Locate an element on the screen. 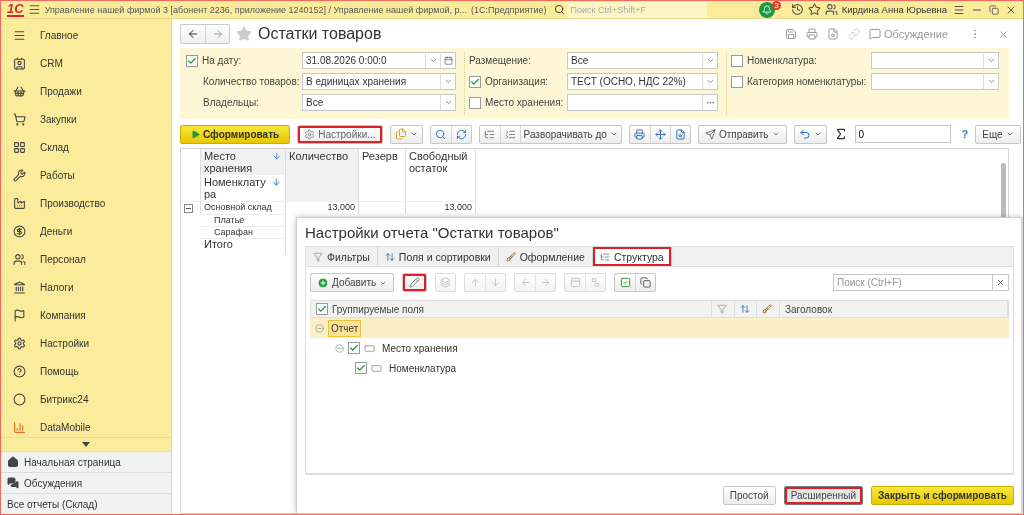 This screenshot has width=1024, height=515. nav-item: Работы is located at coordinates (86, 175).